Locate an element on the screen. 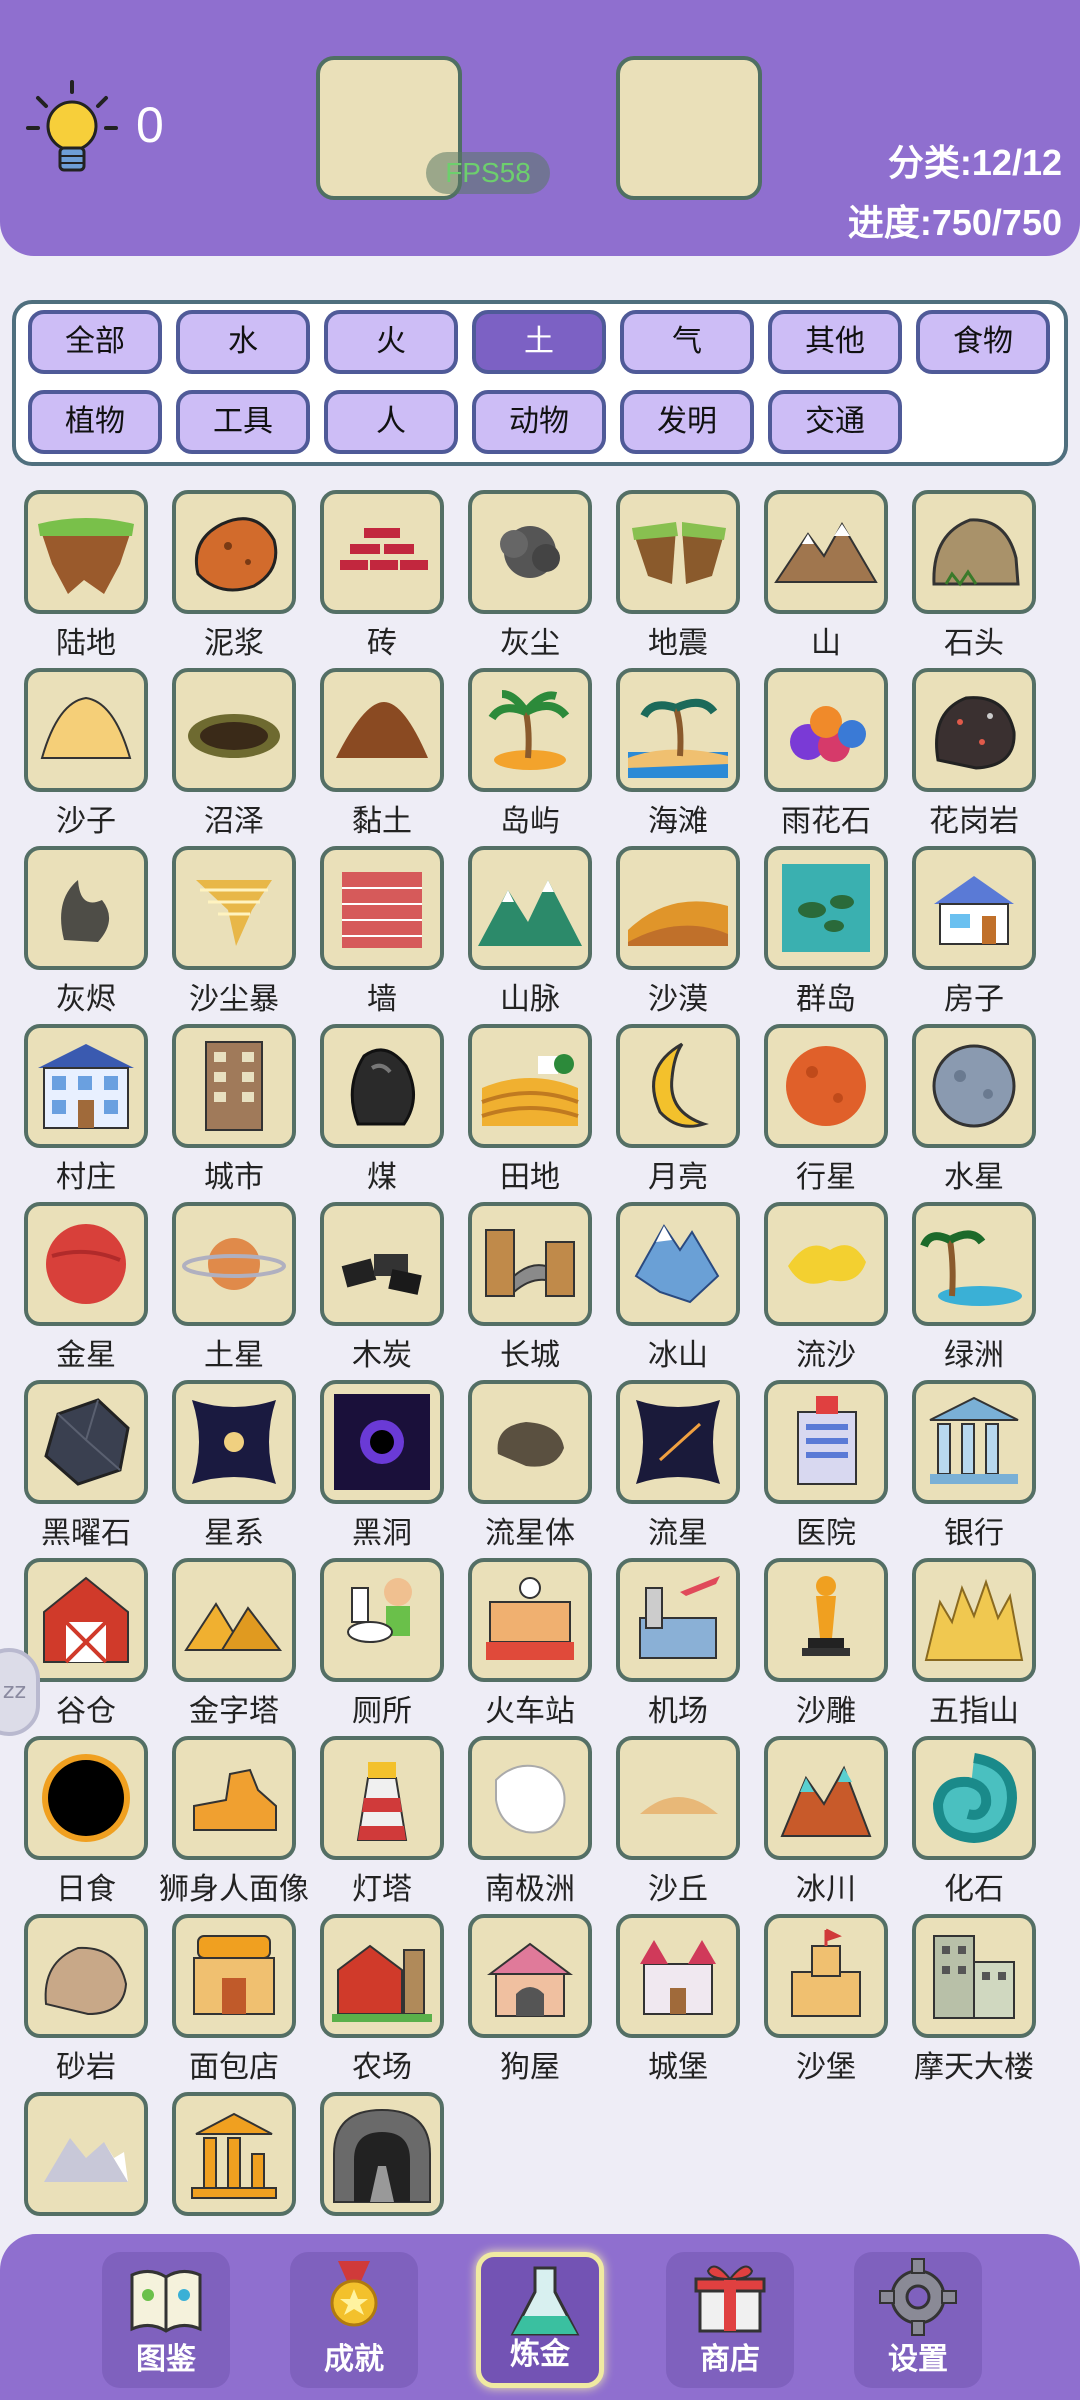 The image size is (1080, 2400). category-tab: 发明 is located at coordinates (687, 422).